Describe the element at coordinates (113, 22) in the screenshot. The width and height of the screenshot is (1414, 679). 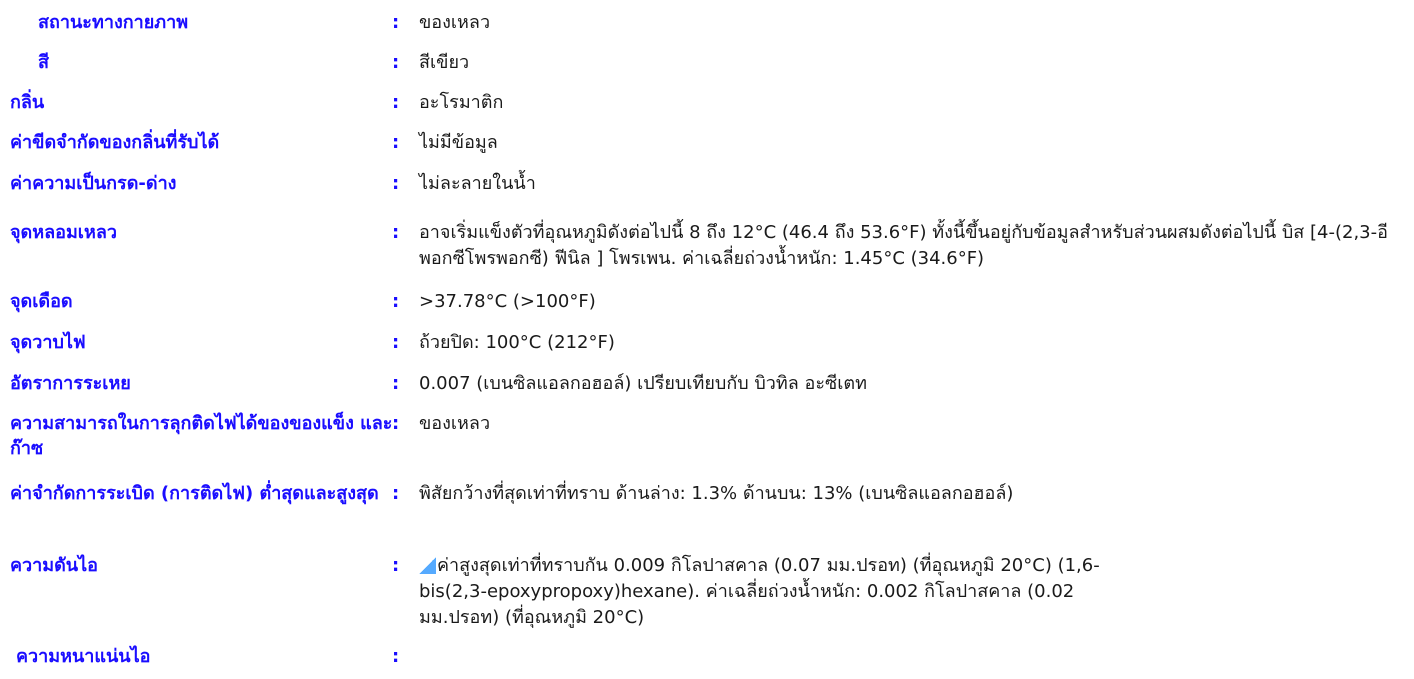
I see `property-label: สถานะทางกายภาพ` at that location.